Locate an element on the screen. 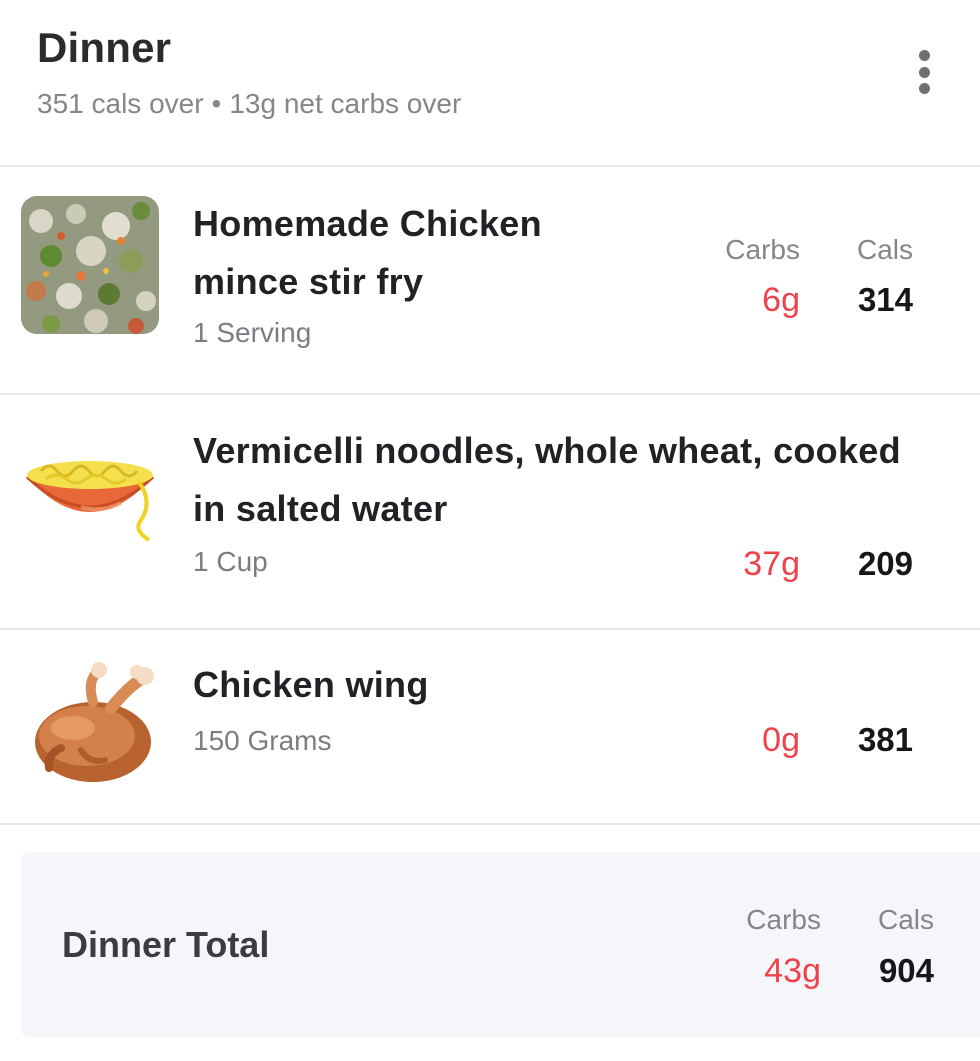 The height and width of the screenshot is (1061, 980). food-name-line: in salted water is located at coordinates (320, 508).